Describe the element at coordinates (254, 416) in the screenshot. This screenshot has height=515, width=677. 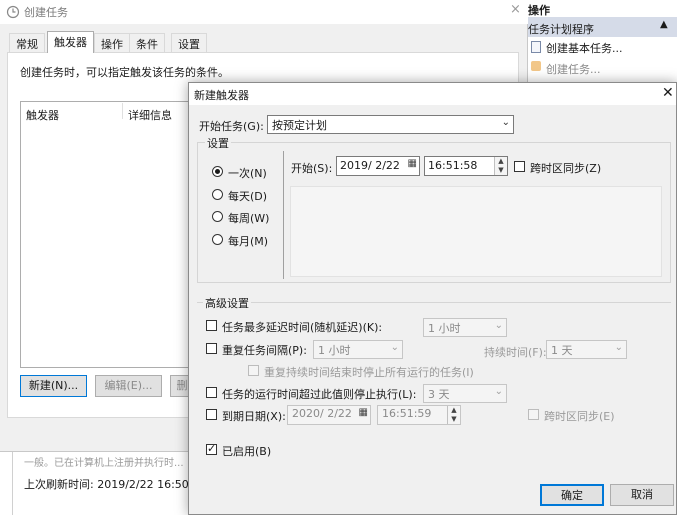
I see `expire-label: 到期日期(X):` at that location.